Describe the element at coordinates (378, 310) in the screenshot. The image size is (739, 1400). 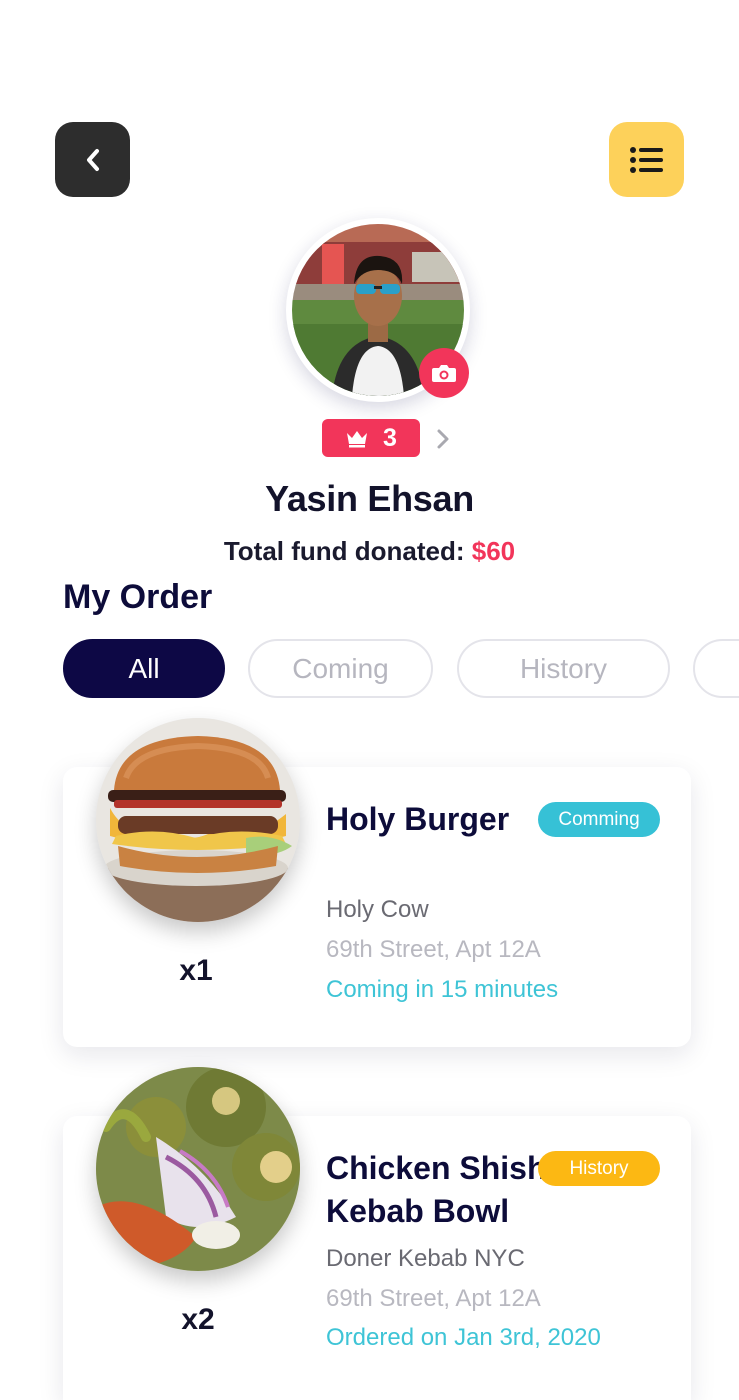
I see `profile-avatar-section` at that location.